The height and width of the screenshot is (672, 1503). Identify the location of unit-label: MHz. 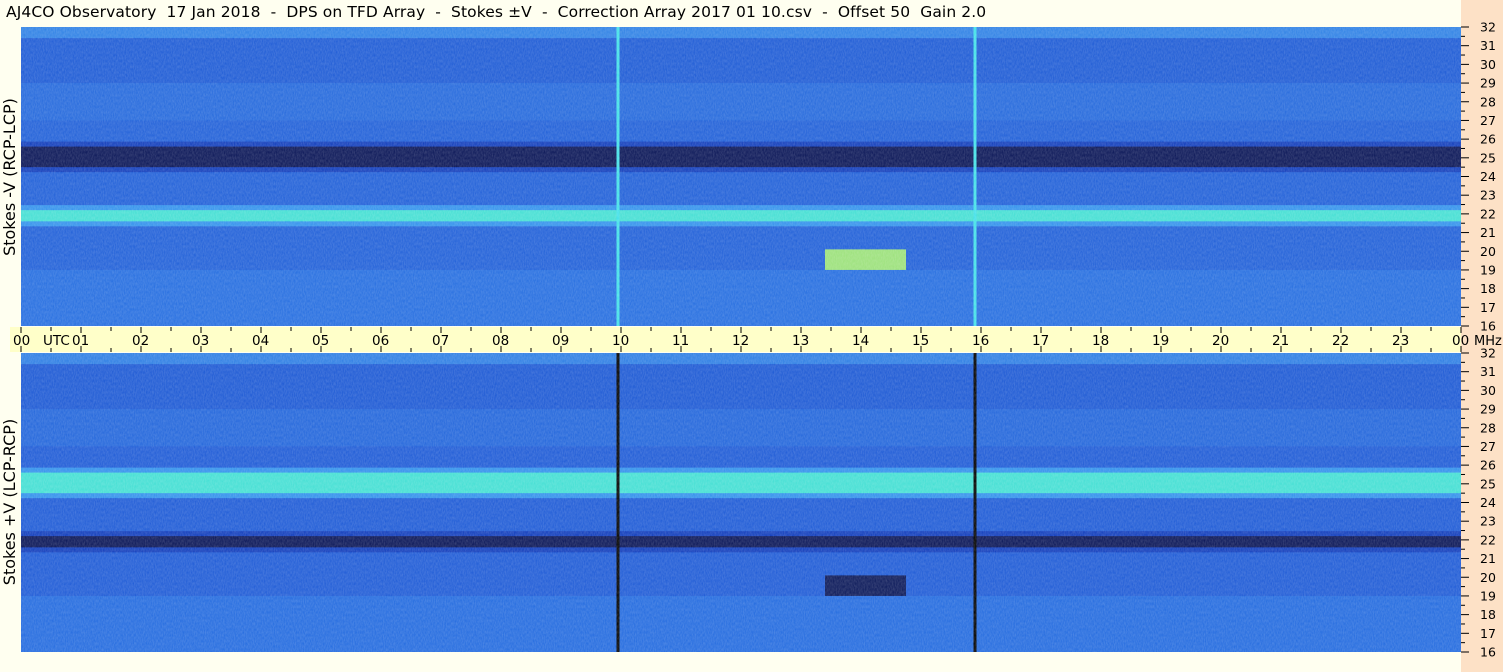
(1488, 341).